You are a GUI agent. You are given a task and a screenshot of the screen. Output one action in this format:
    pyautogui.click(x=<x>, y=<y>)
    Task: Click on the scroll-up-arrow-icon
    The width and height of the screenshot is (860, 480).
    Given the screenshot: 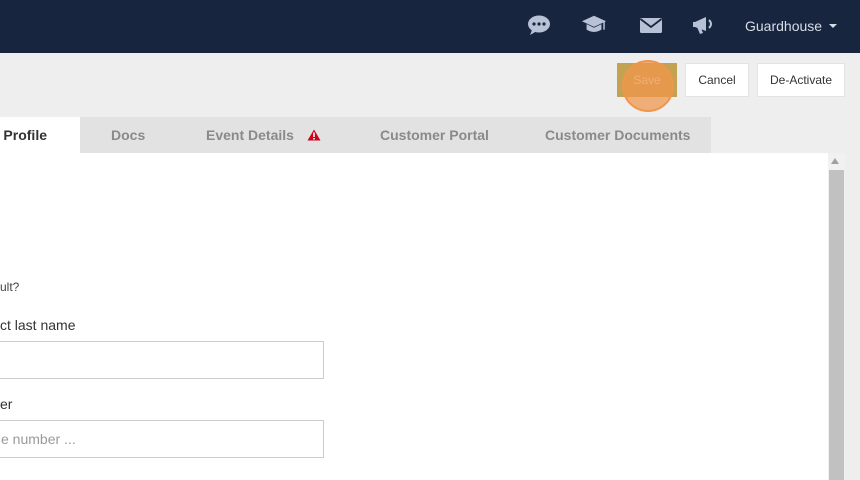 What is the action you would take?
    pyautogui.click(x=835, y=161)
    